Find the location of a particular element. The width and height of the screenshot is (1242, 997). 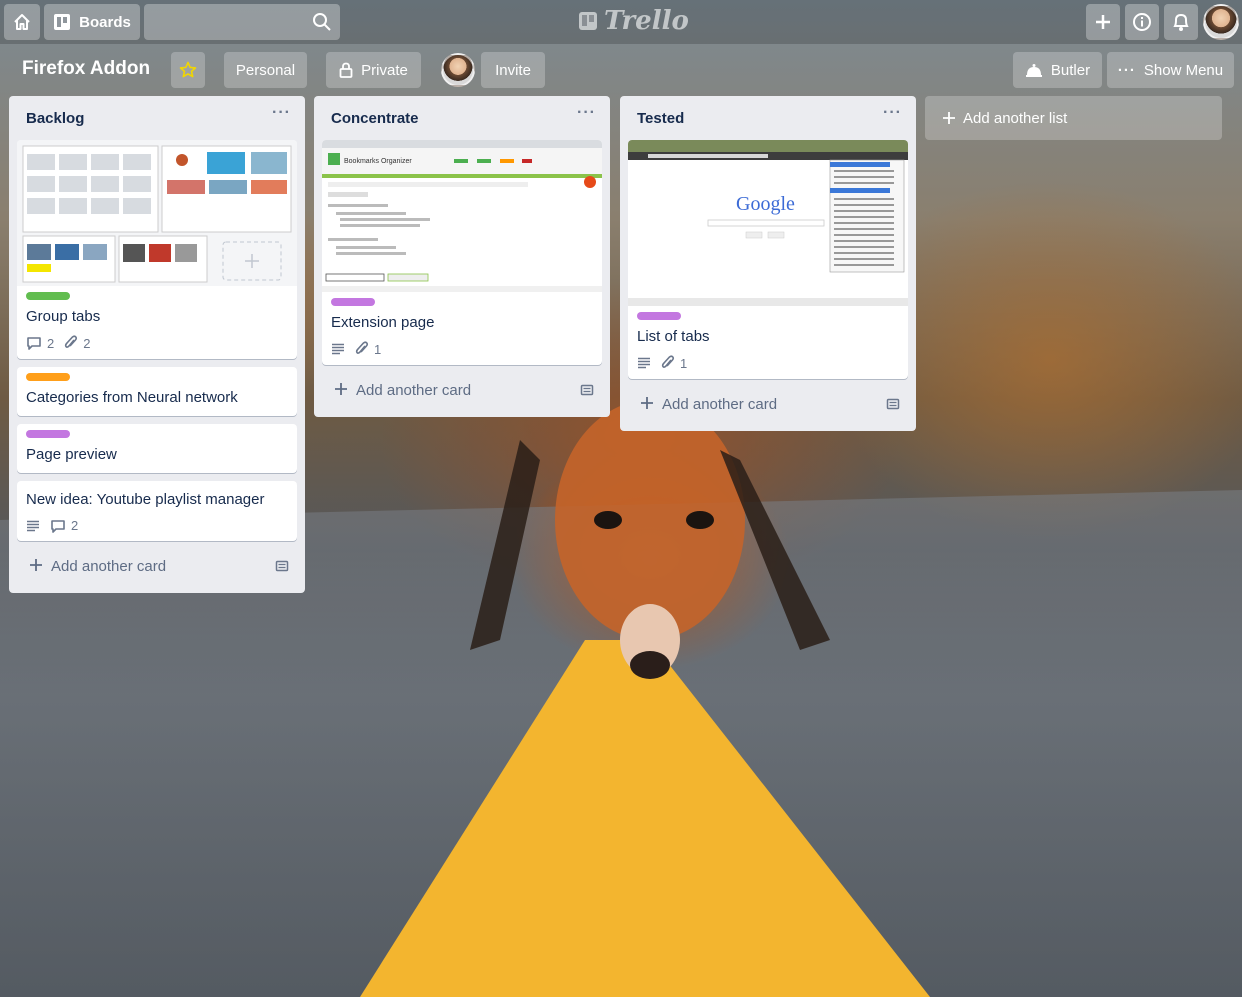

list-title: Backlog is located at coordinates (55, 118).